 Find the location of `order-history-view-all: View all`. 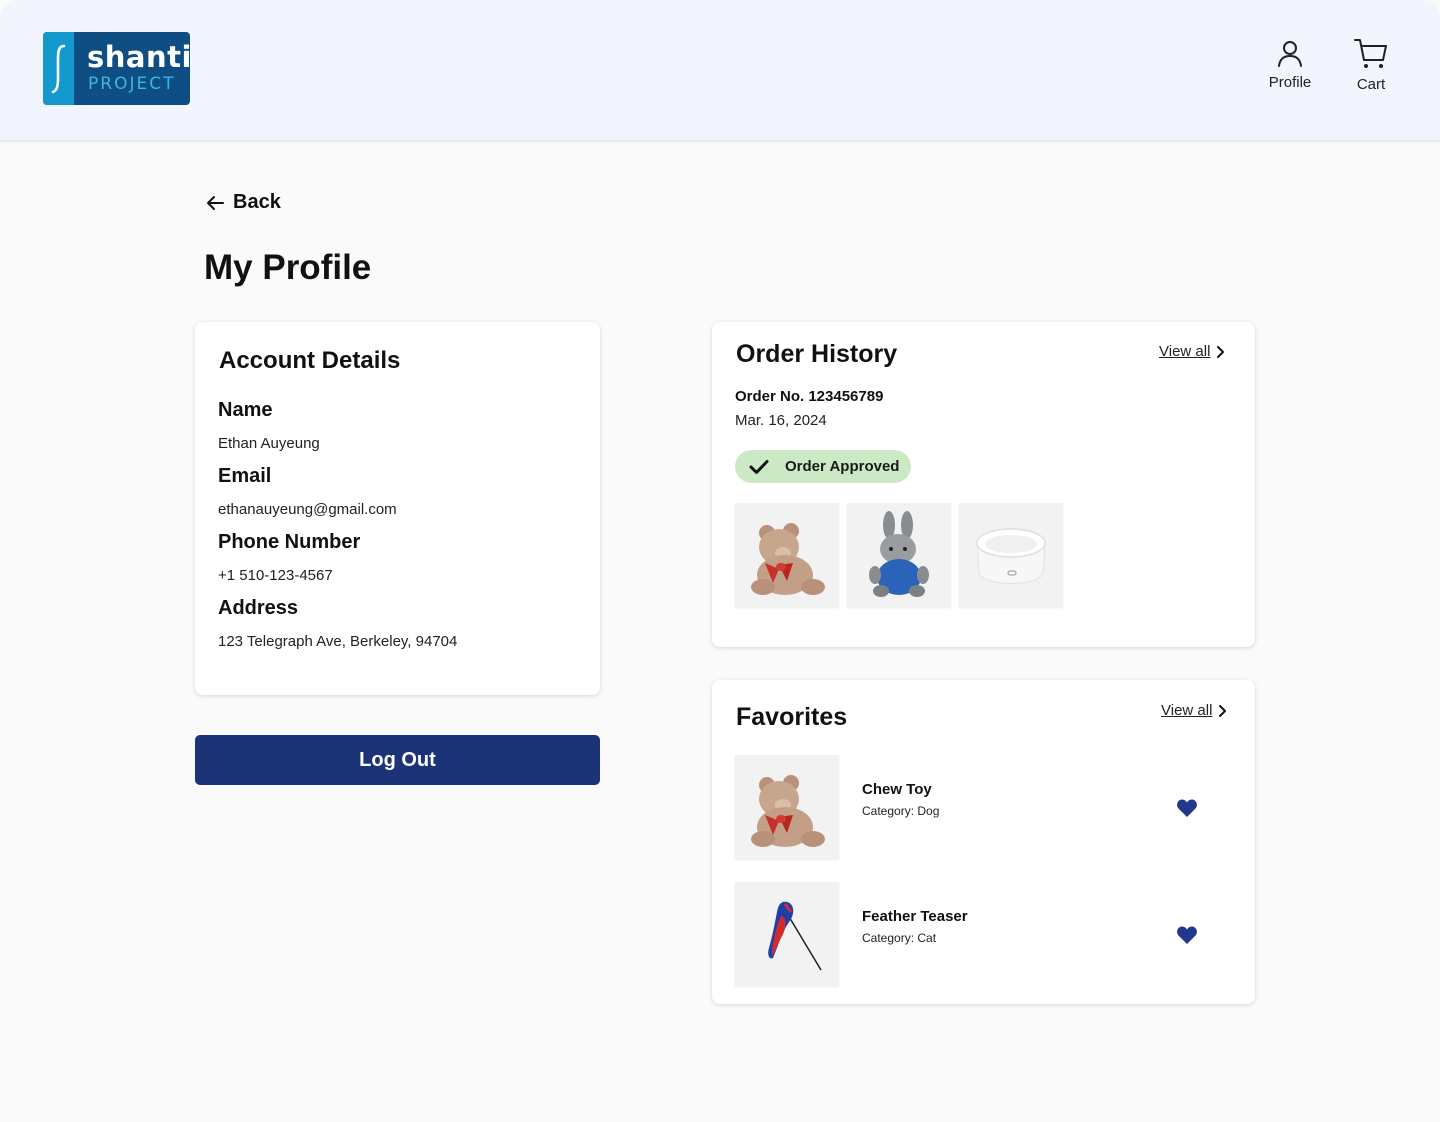

order-history-view-all: View all is located at coordinates (1192, 351).